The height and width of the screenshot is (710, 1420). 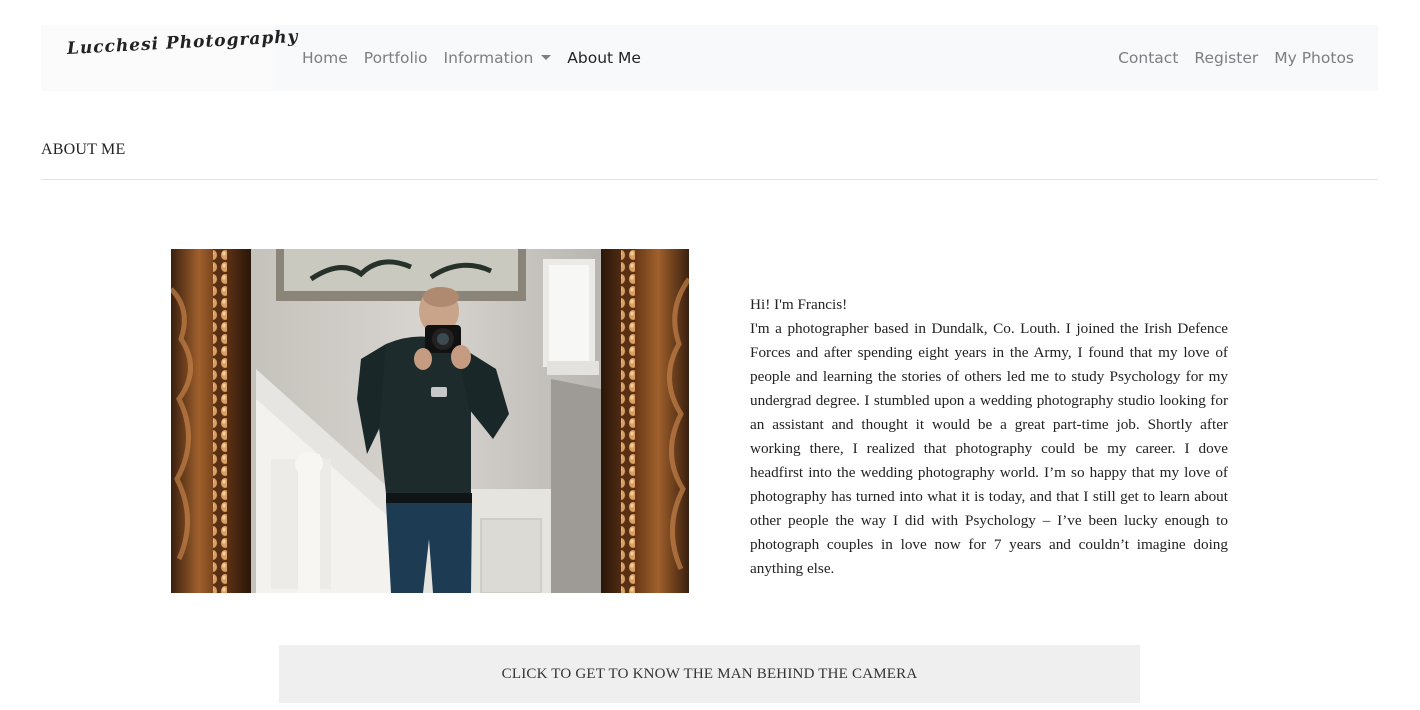 What do you see at coordinates (488, 58) in the screenshot?
I see `nav-information-label: Information` at bounding box center [488, 58].